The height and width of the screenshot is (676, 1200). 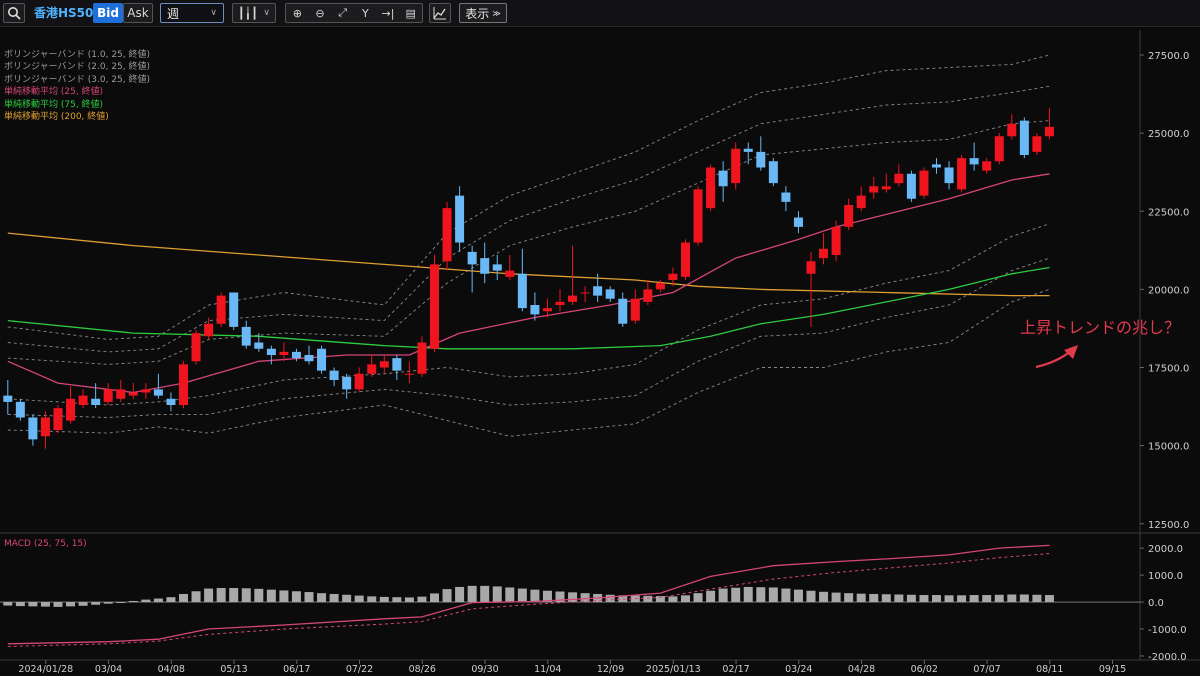 I want to click on annotation-arrowhead, so click(x=1071, y=352).